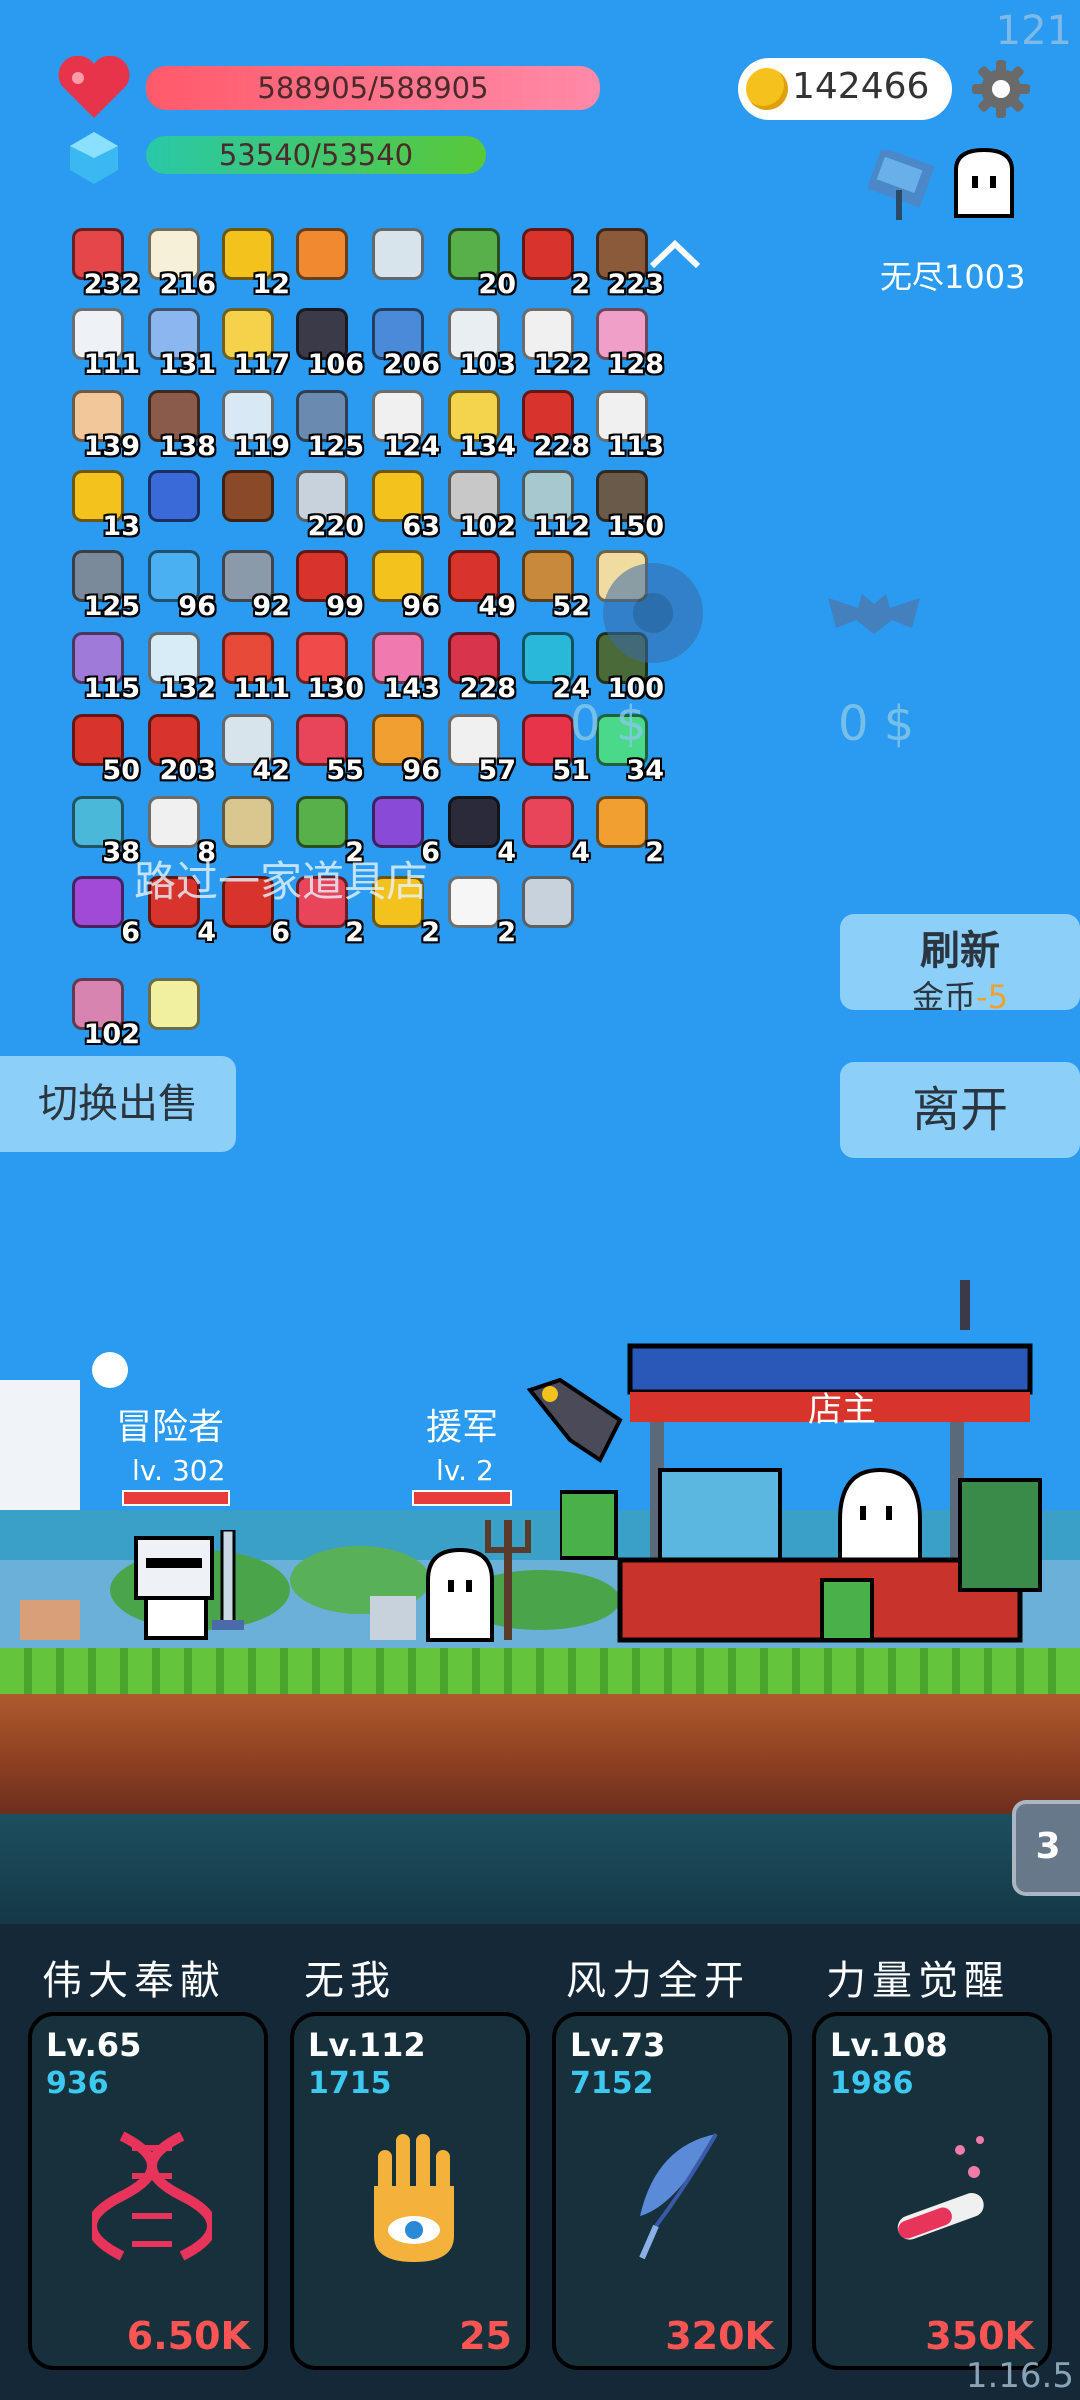  I want to click on refresh-button: 刷新 金币-5, so click(960, 965).